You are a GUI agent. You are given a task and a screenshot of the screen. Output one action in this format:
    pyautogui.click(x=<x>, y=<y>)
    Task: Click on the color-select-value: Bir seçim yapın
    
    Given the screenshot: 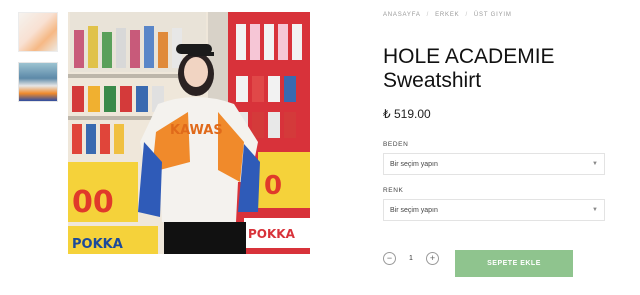 What is the action you would take?
    pyautogui.click(x=414, y=210)
    